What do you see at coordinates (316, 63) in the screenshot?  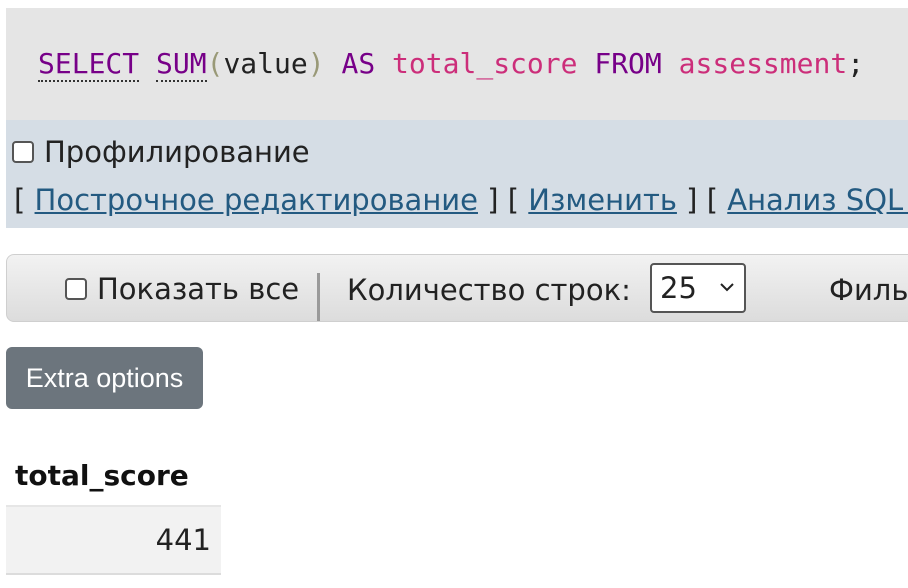 I see `sql-paren-close: )` at bounding box center [316, 63].